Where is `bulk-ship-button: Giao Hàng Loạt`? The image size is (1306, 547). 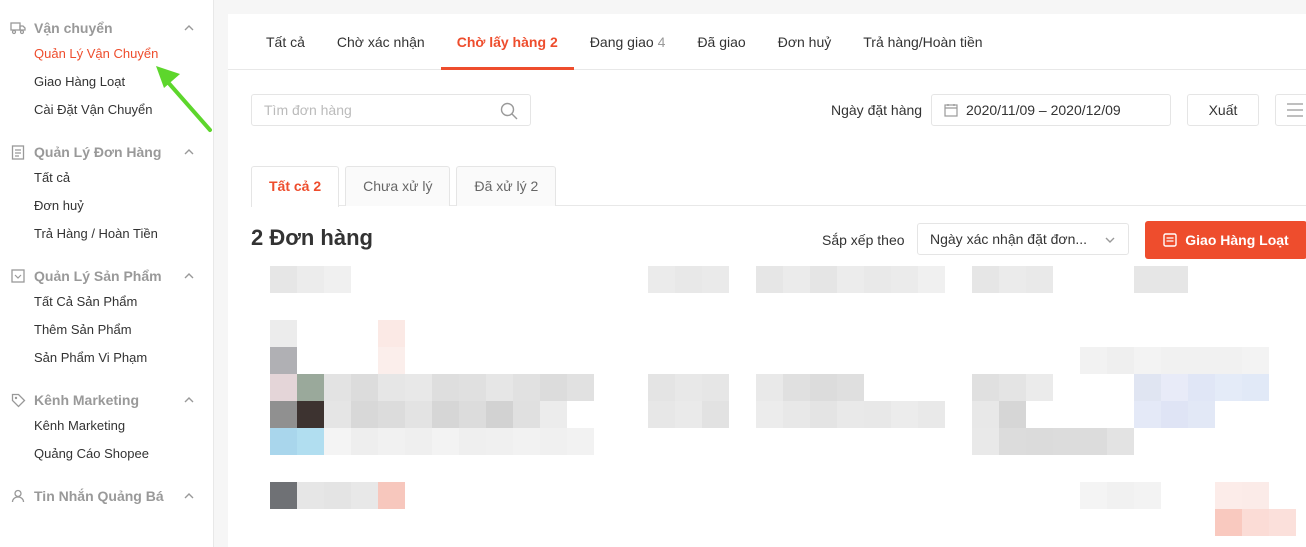 bulk-ship-button: Giao Hàng Loạt is located at coordinates (1225, 240).